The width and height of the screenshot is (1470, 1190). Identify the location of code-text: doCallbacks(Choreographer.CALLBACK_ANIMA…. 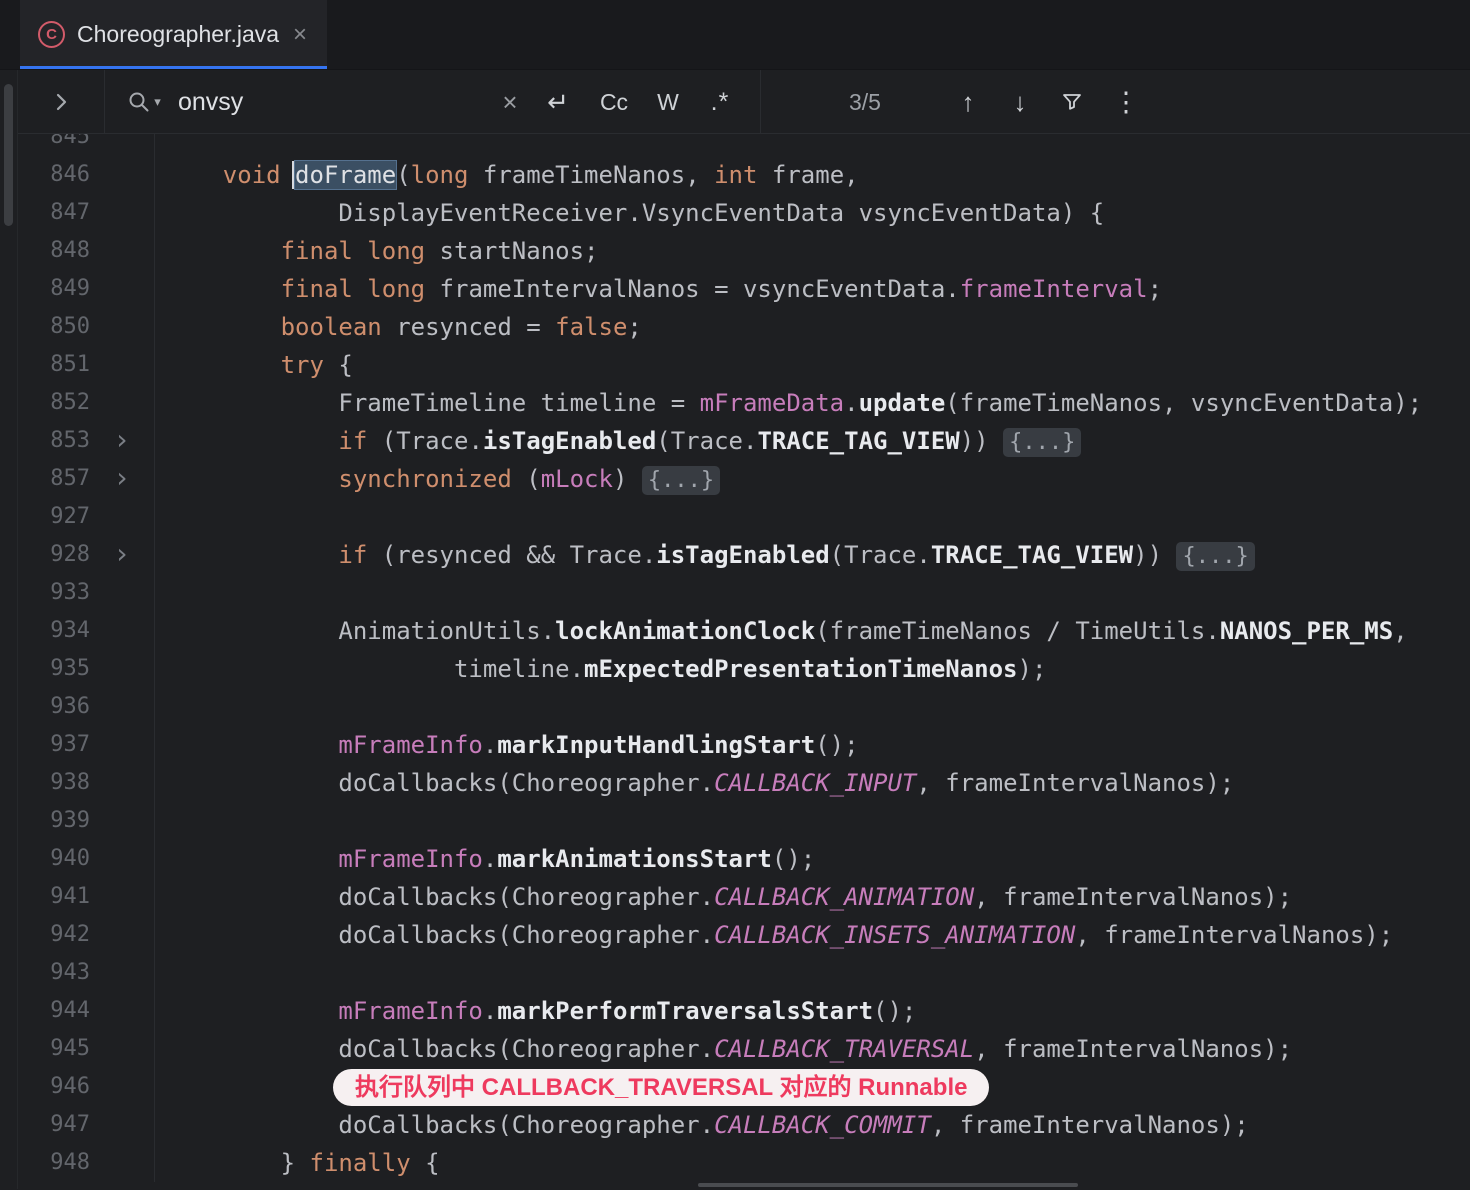
(812, 897).